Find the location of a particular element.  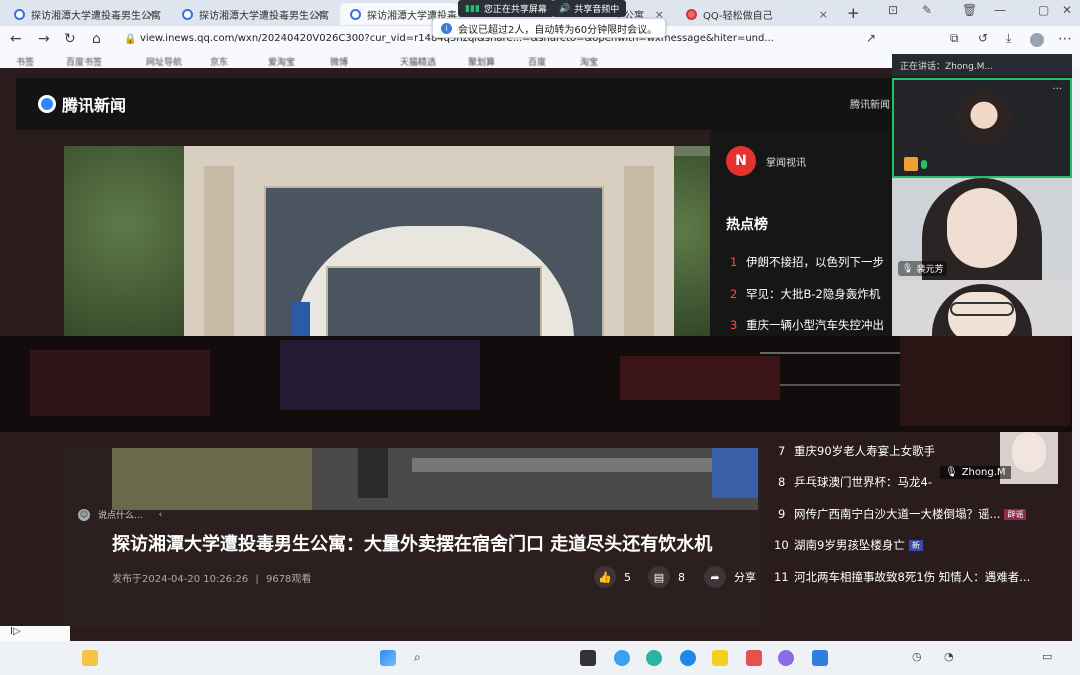

bookmark-item: 网址导航 is located at coordinates (164, 61).